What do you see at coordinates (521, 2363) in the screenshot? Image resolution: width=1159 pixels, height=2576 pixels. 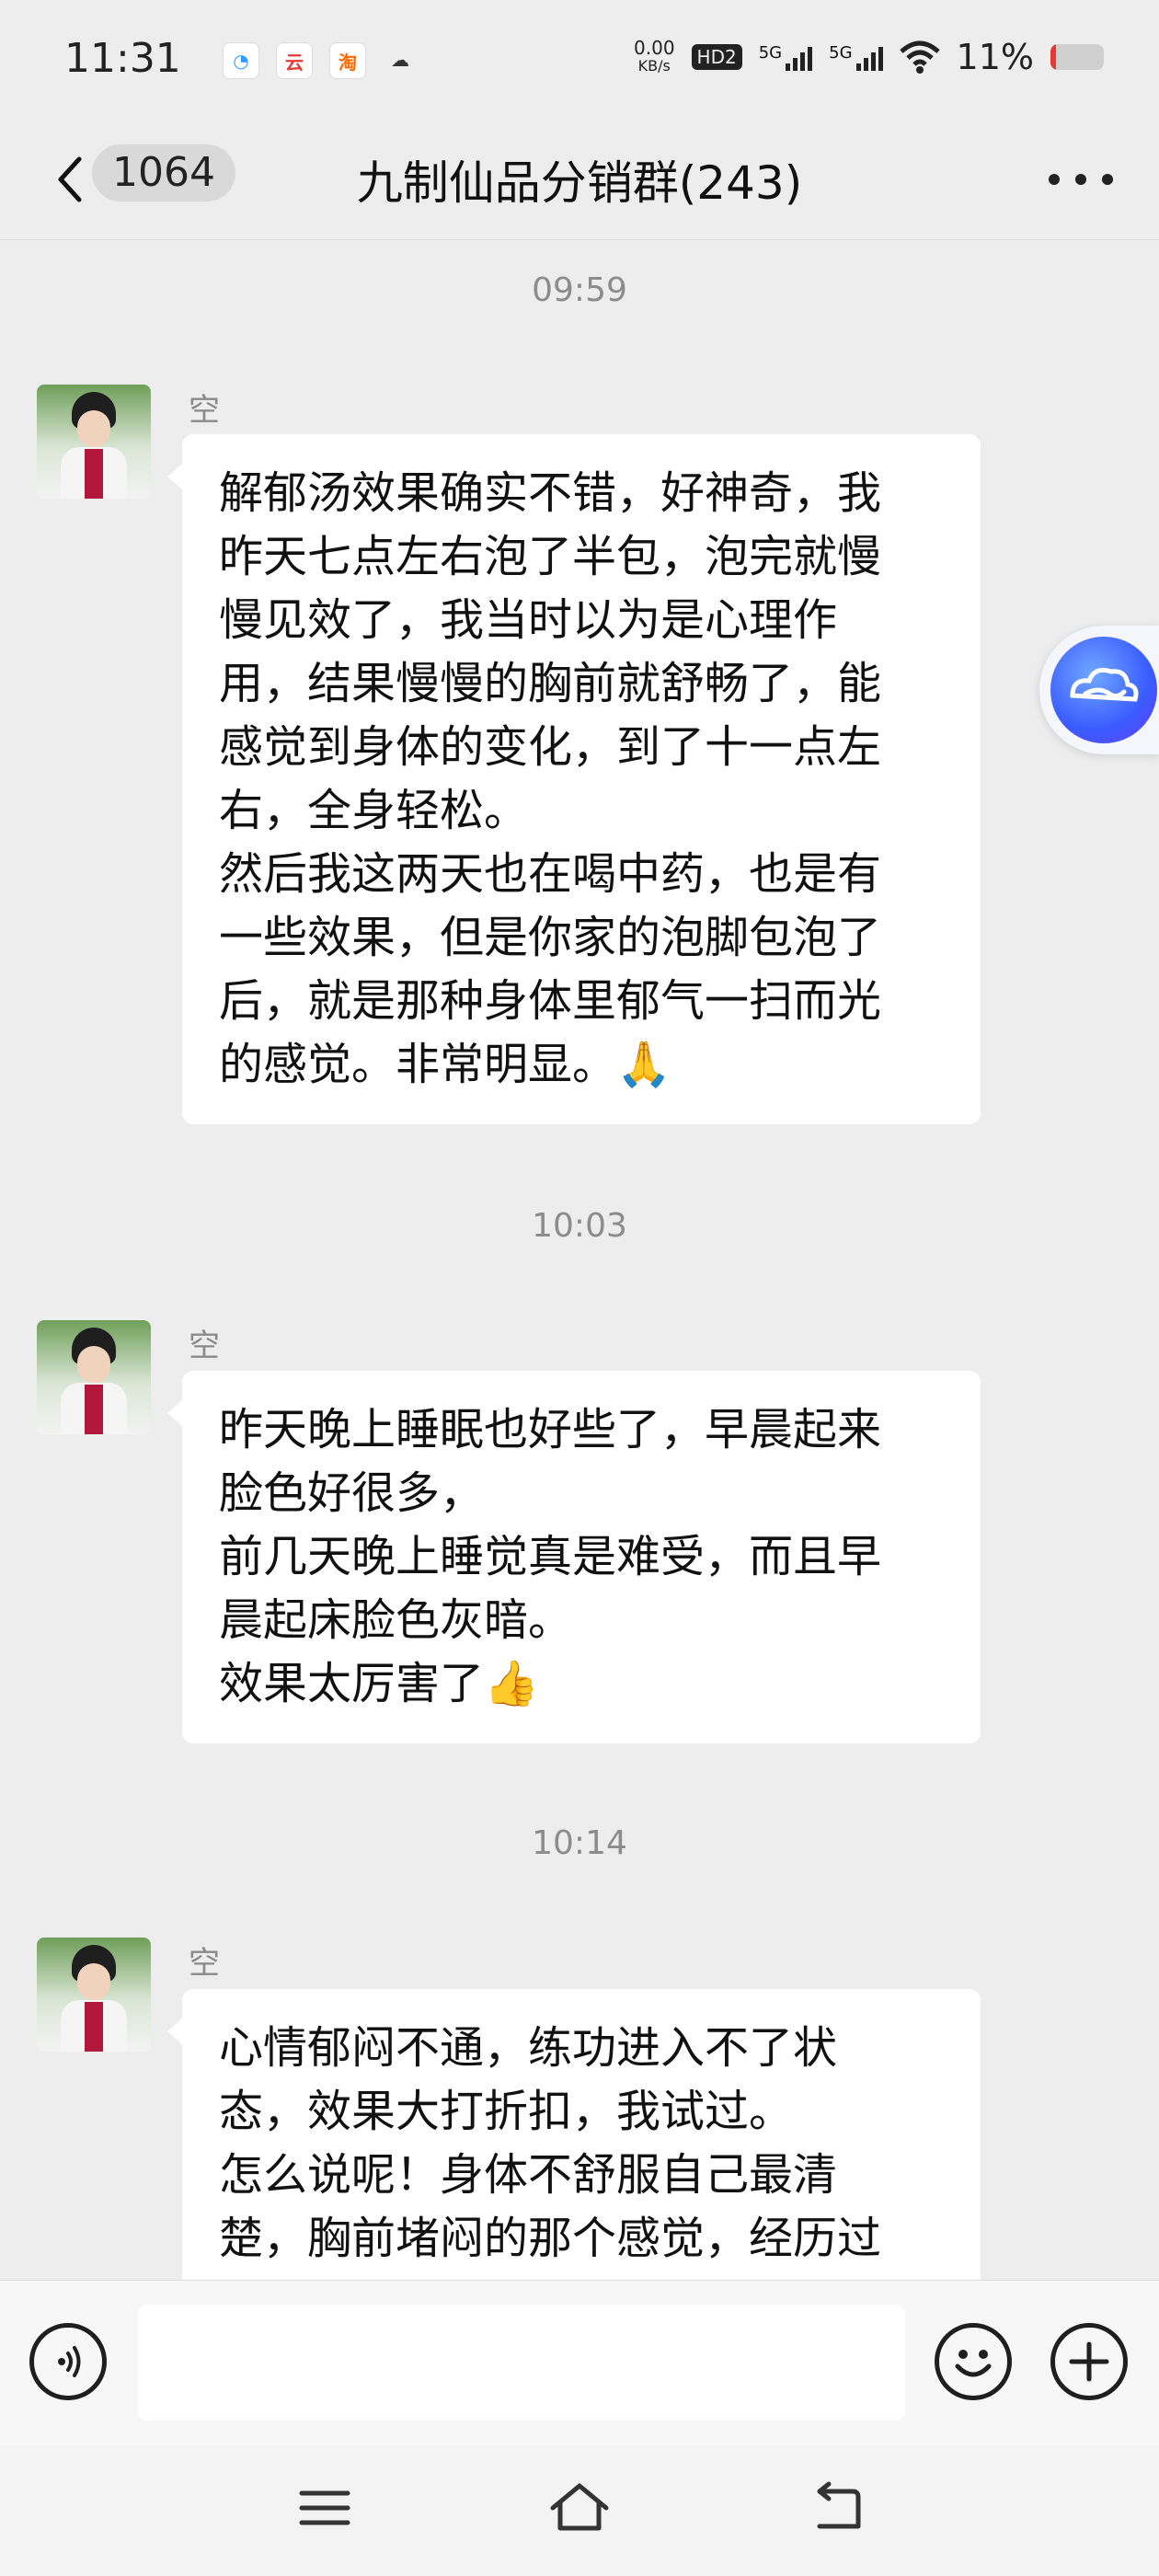 I see `message-input` at bounding box center [521, 2363].